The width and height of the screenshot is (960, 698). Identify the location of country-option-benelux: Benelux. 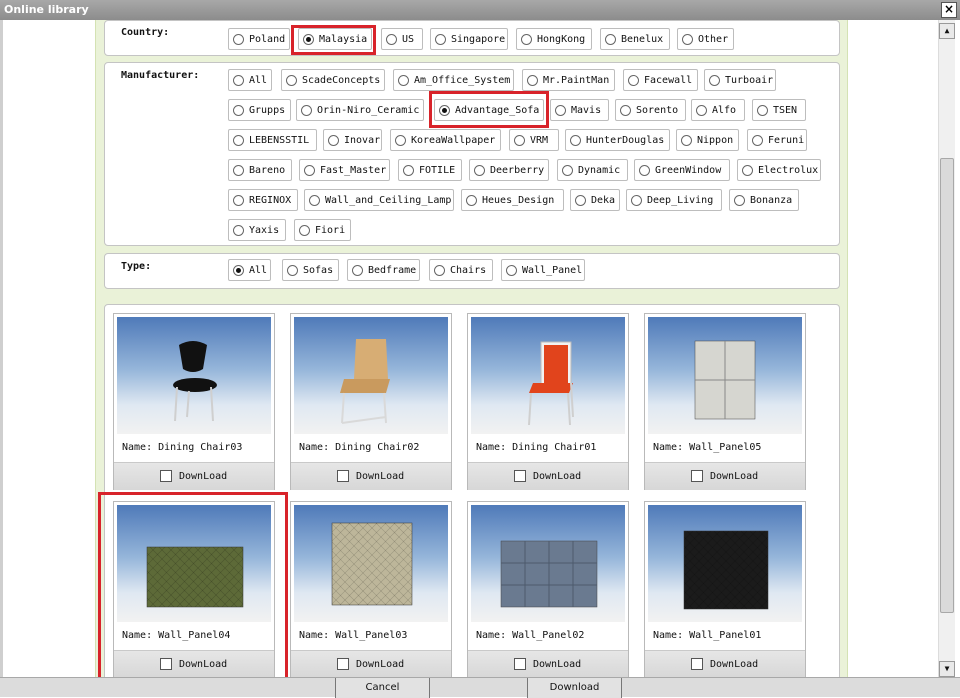
(635, 39).